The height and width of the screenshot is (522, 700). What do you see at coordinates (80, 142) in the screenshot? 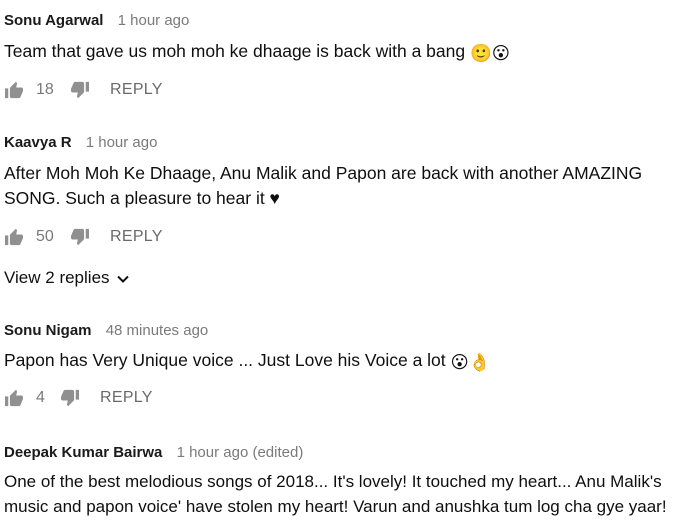
I see `comment-header: Kaavya R 1 hour ago` at bounding box center [80, 142].